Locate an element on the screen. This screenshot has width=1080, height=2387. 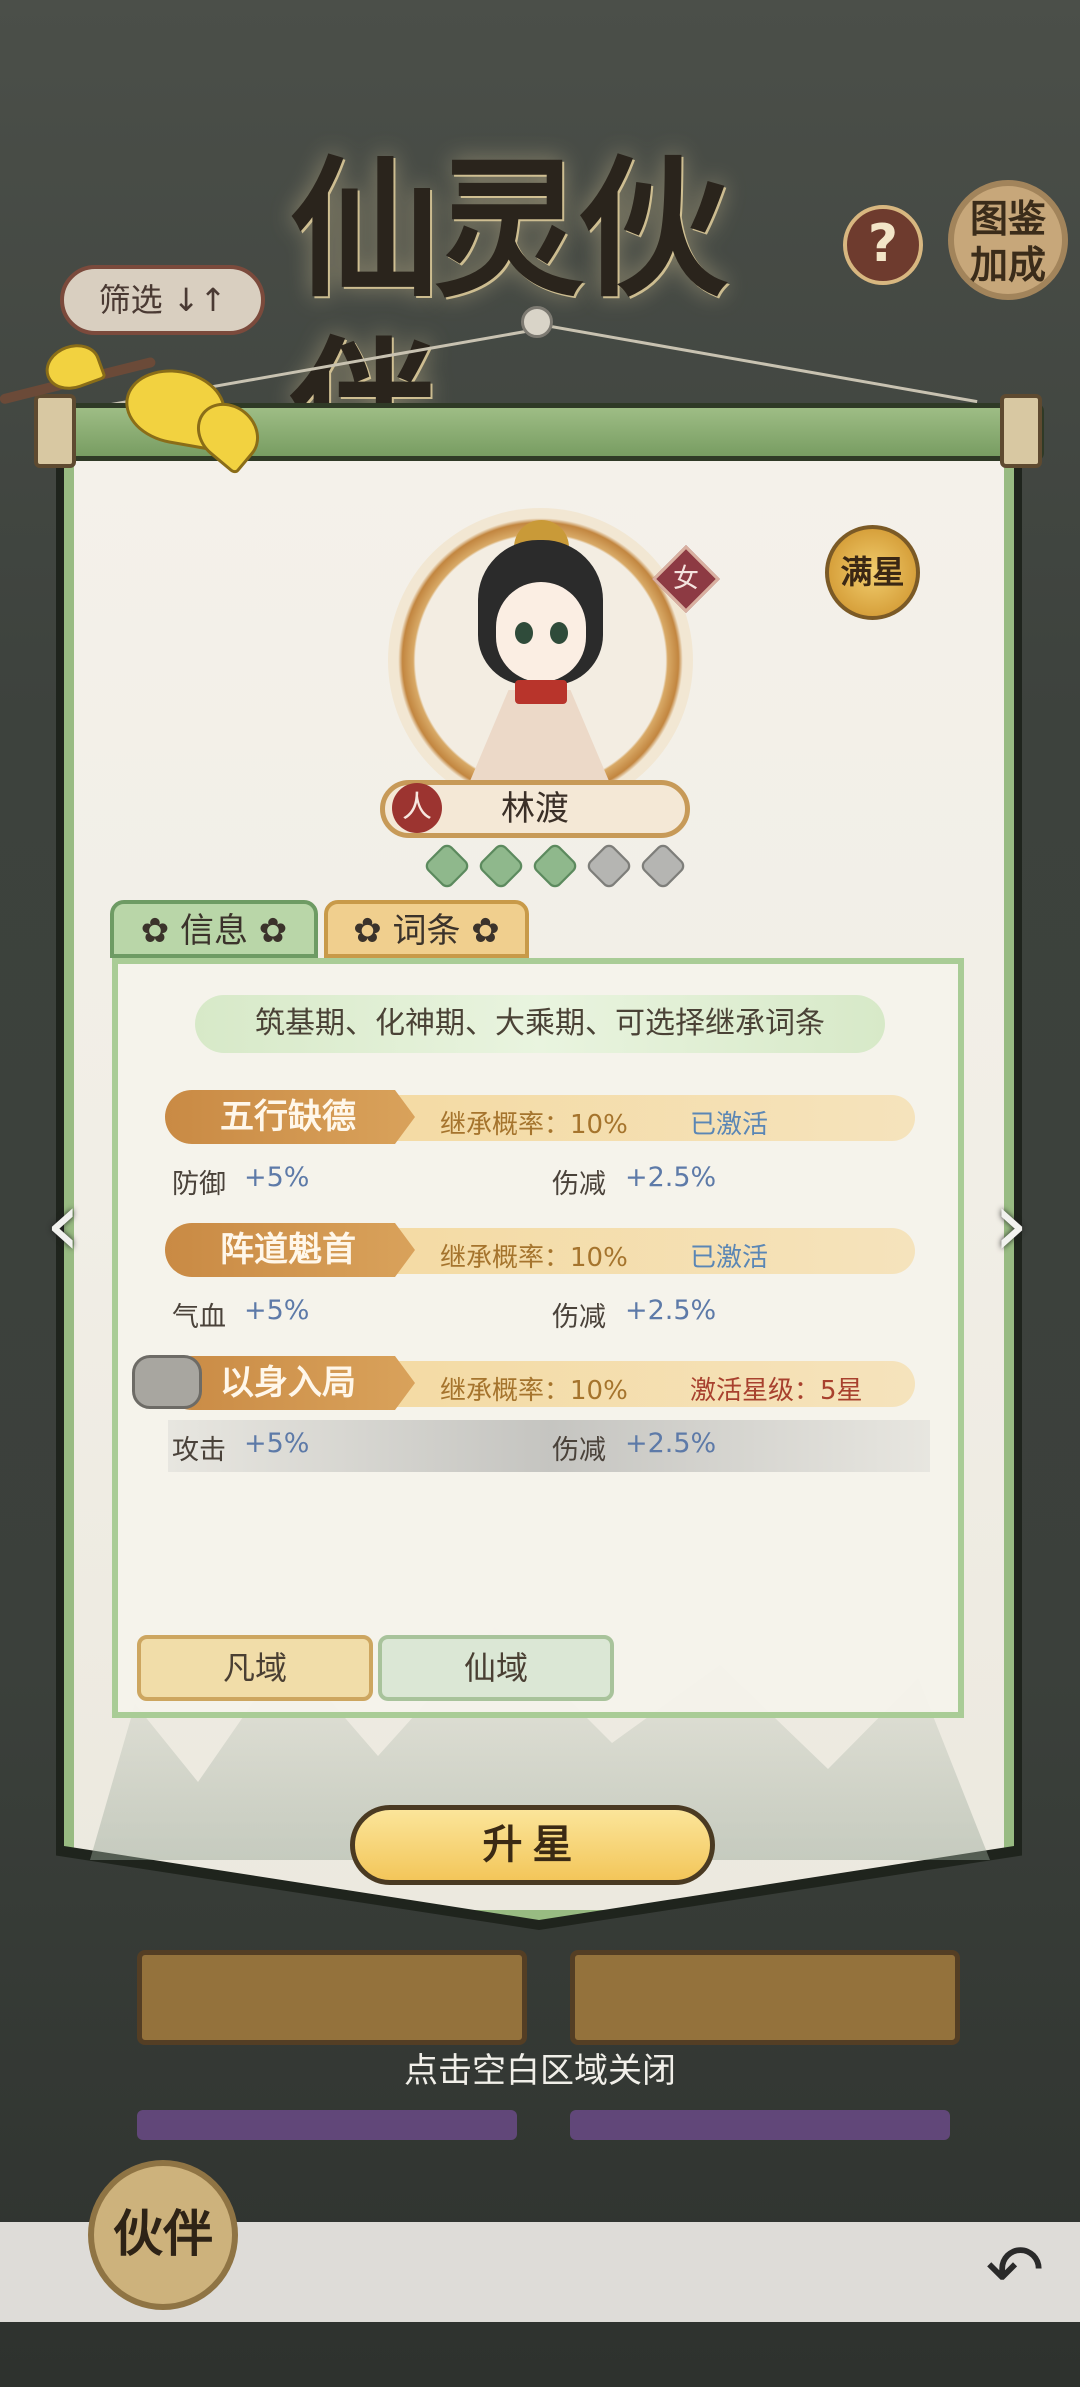
back-button-icon: ↶ is located at coordinates (1015, 2270).